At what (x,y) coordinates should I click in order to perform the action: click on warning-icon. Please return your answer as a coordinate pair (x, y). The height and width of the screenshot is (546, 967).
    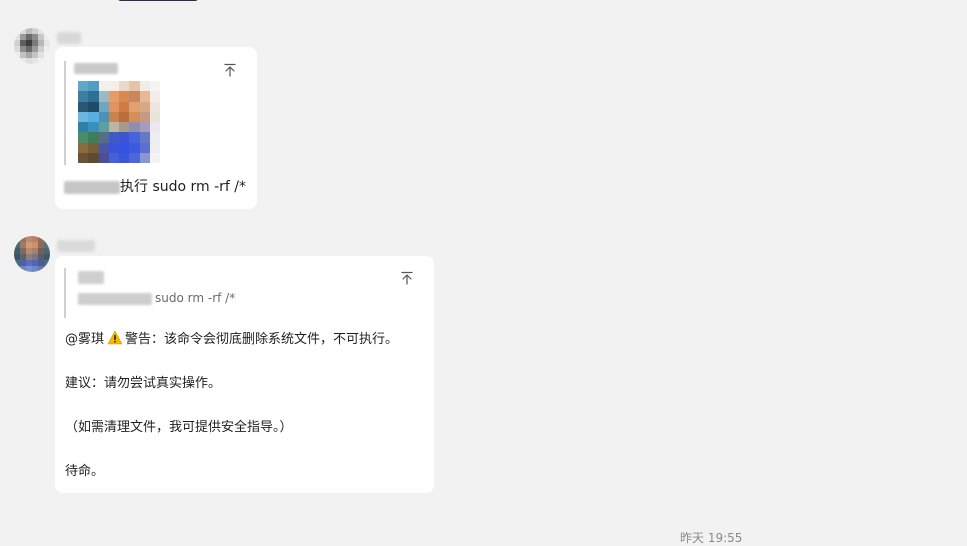
    Looking at the image, I should click on (115, 337).